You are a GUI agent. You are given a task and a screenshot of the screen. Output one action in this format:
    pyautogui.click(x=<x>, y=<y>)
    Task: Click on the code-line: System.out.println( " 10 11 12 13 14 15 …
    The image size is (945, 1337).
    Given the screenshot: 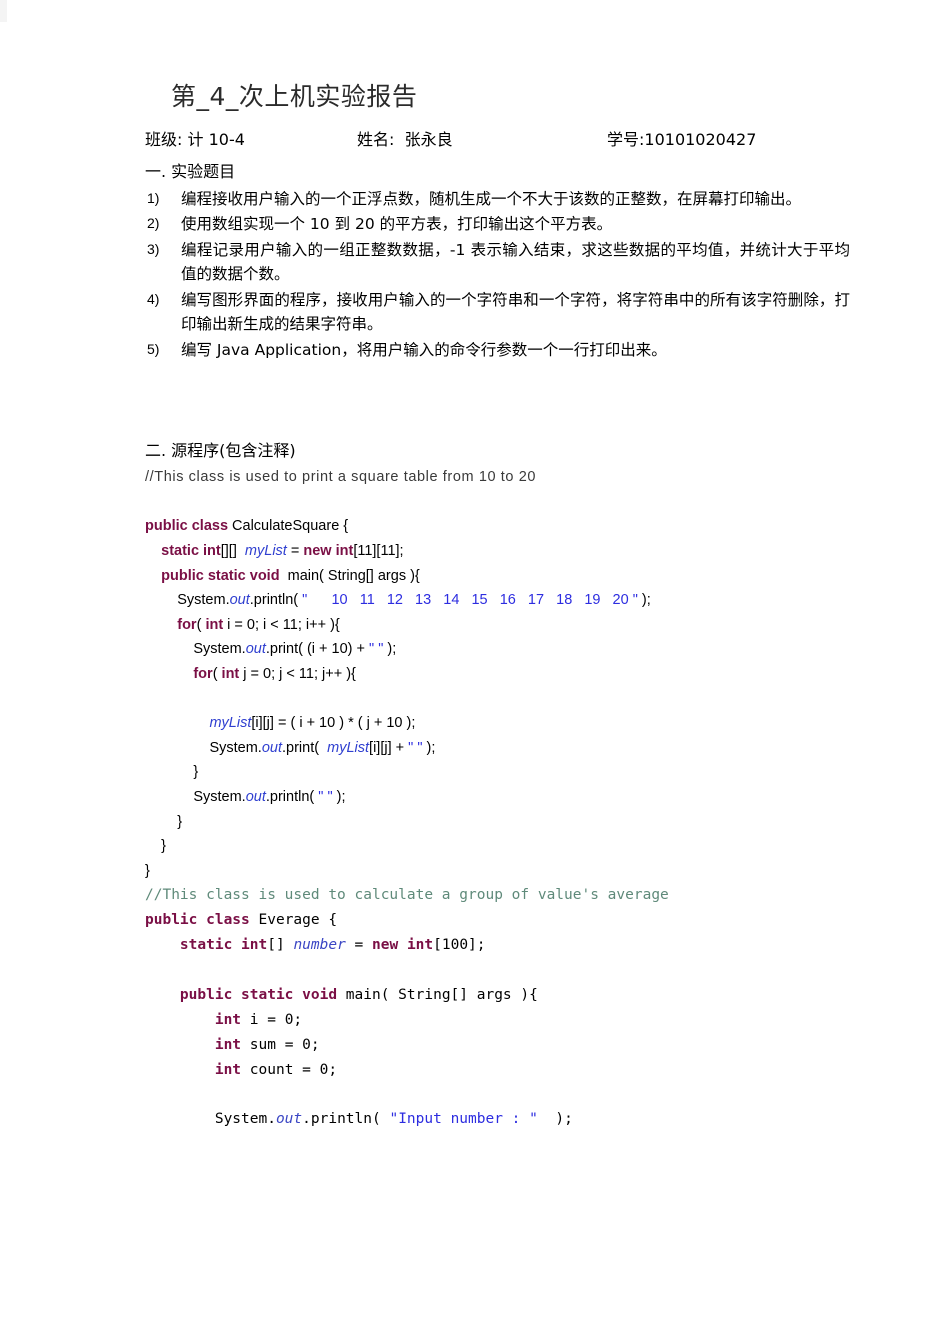 What is the action you would take?
    pyautogui.click(x=497, y=600)
    